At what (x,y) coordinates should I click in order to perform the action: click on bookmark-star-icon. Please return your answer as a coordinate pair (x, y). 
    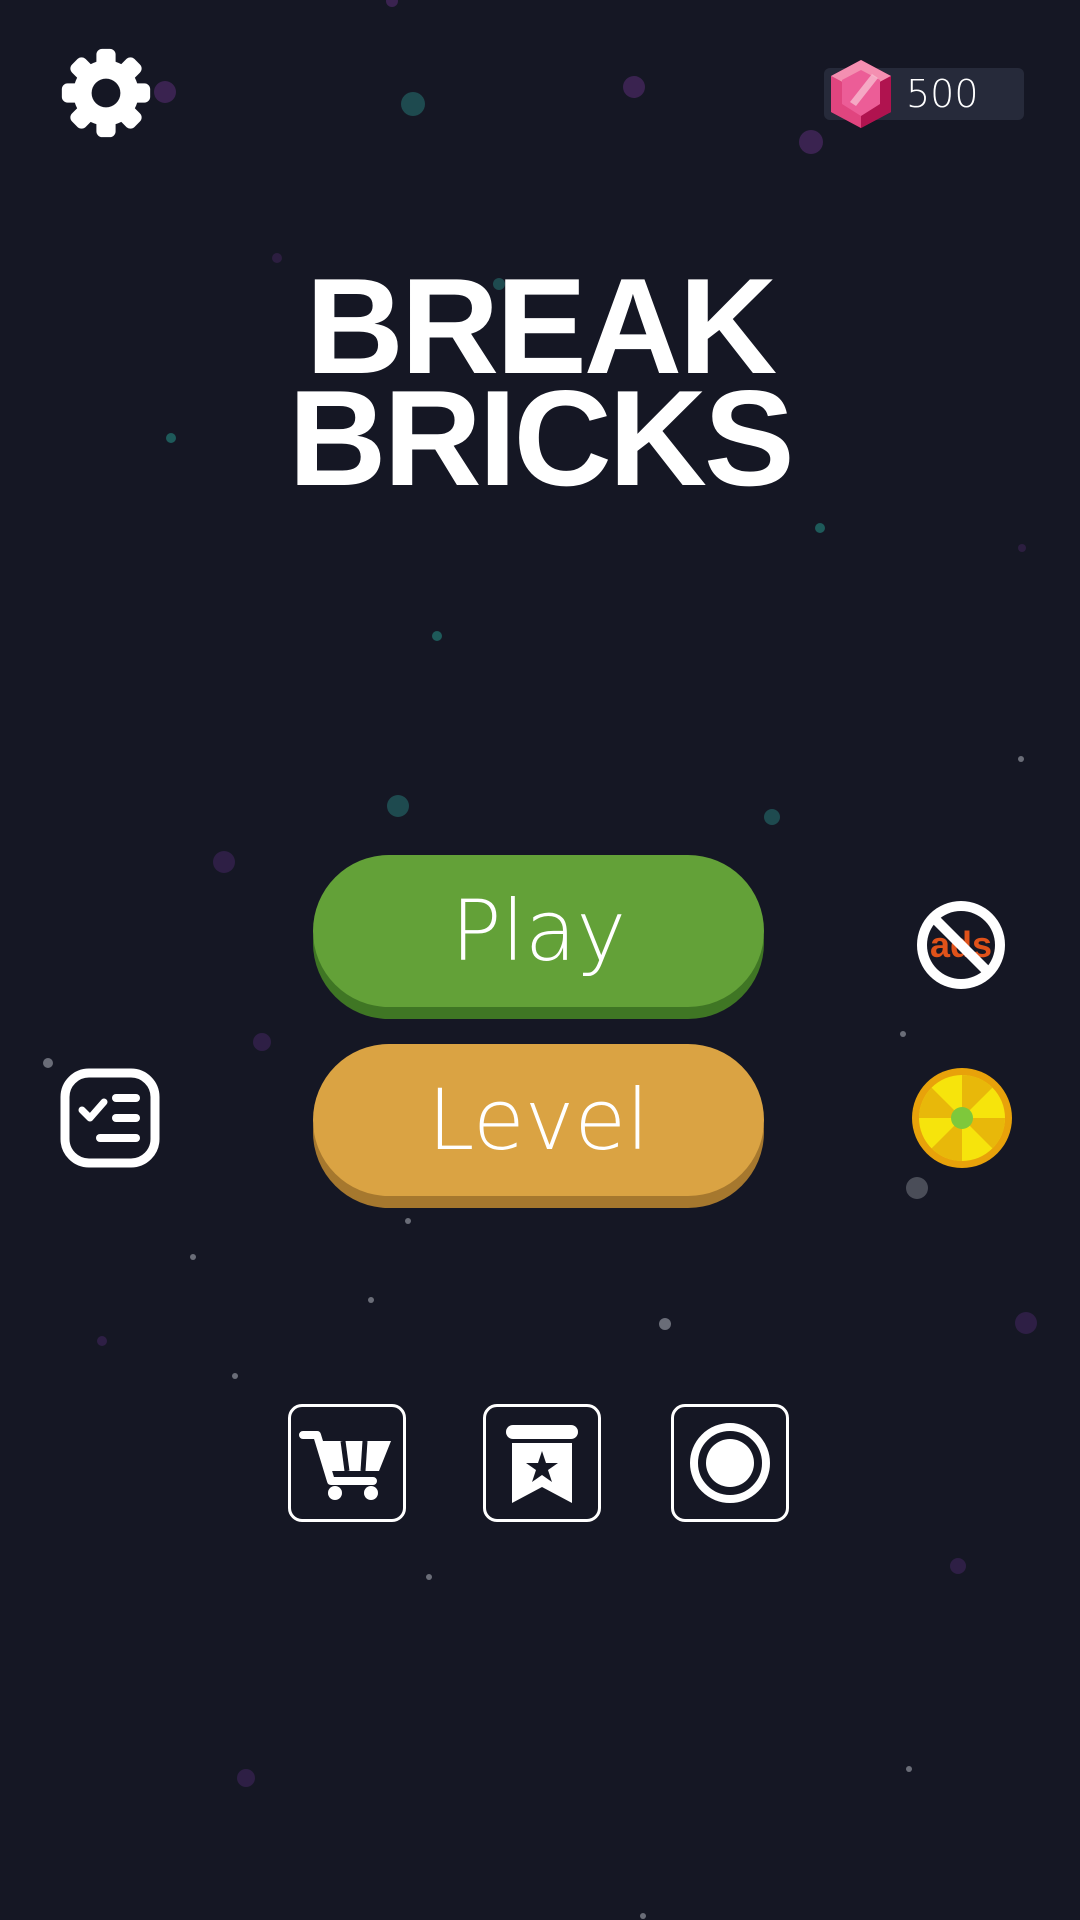
    Looking at the image, I should click on (542, 1464).